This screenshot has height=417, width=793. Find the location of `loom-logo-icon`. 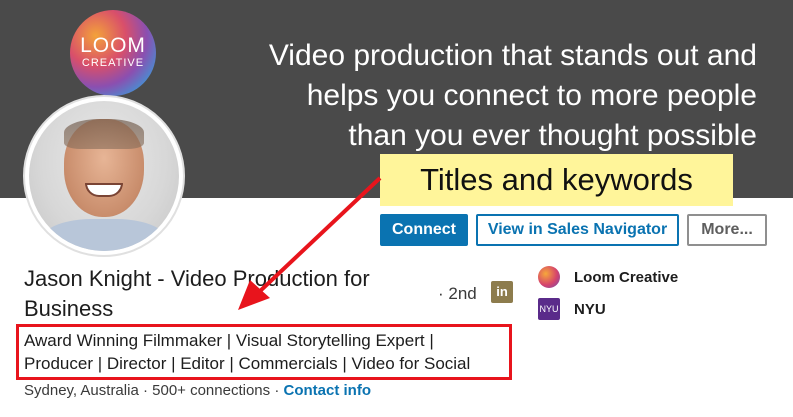

loom-logo-icon is located at coordinates (549, 277).